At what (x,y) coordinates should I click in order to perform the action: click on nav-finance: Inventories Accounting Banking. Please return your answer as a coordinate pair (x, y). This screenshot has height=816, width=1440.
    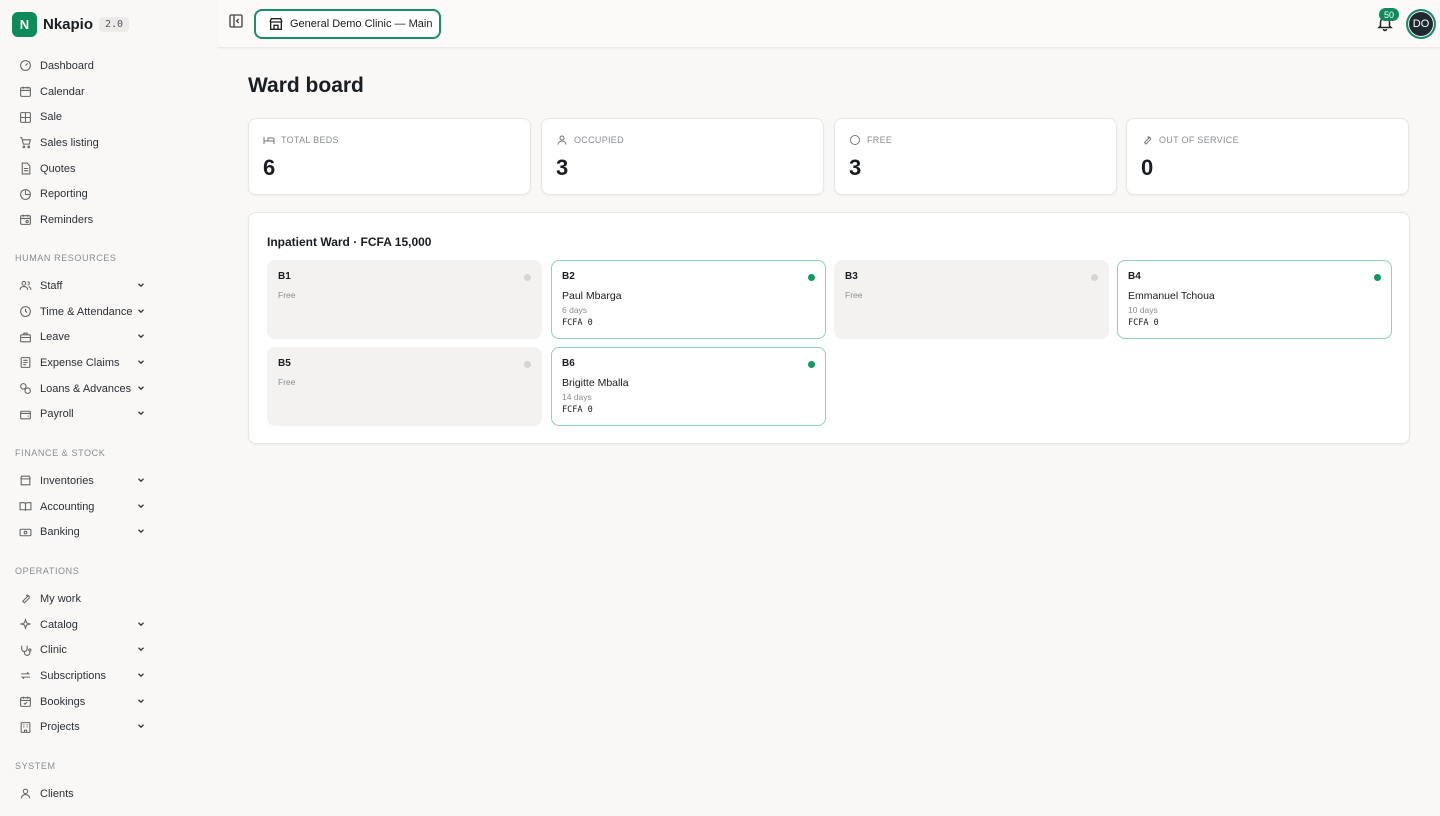
    Looking at the image, I should click on (109, 506).